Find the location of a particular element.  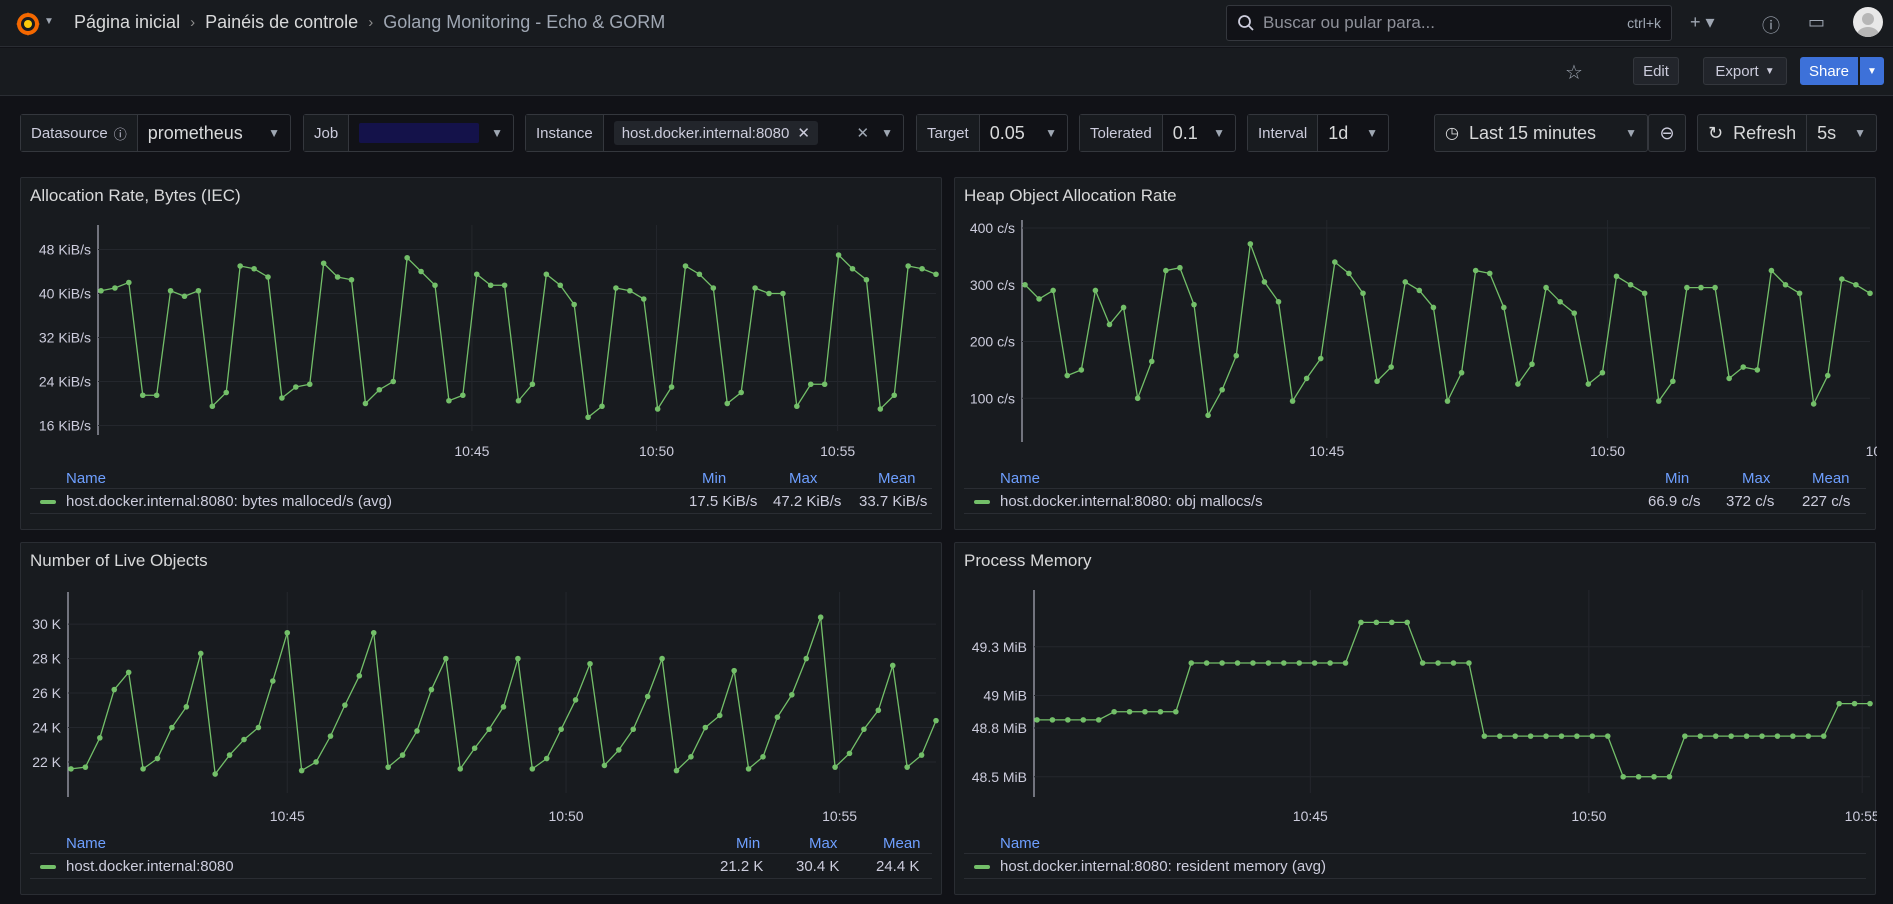

chevron-down-icon: ▼ is located at coordinates (49, 21).